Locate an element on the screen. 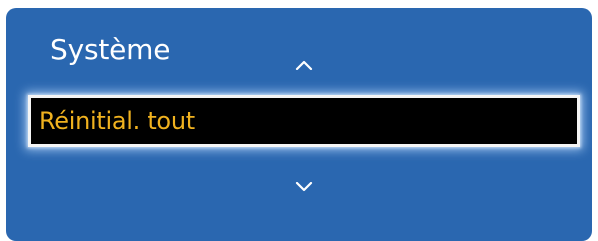 The height and width of the screenshot is (241, 598). chevron-up-icon-svg is located at coordinates (304, 65).